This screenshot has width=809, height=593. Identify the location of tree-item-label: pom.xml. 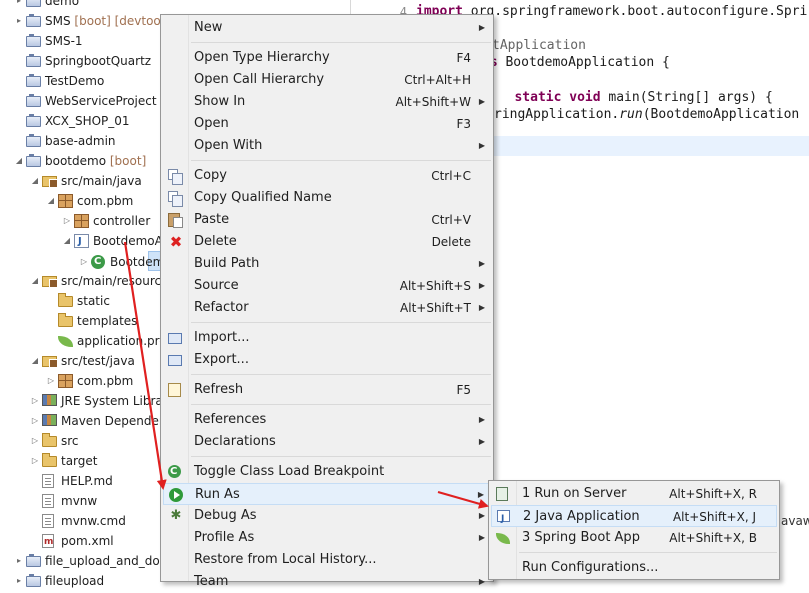
(87, 541).